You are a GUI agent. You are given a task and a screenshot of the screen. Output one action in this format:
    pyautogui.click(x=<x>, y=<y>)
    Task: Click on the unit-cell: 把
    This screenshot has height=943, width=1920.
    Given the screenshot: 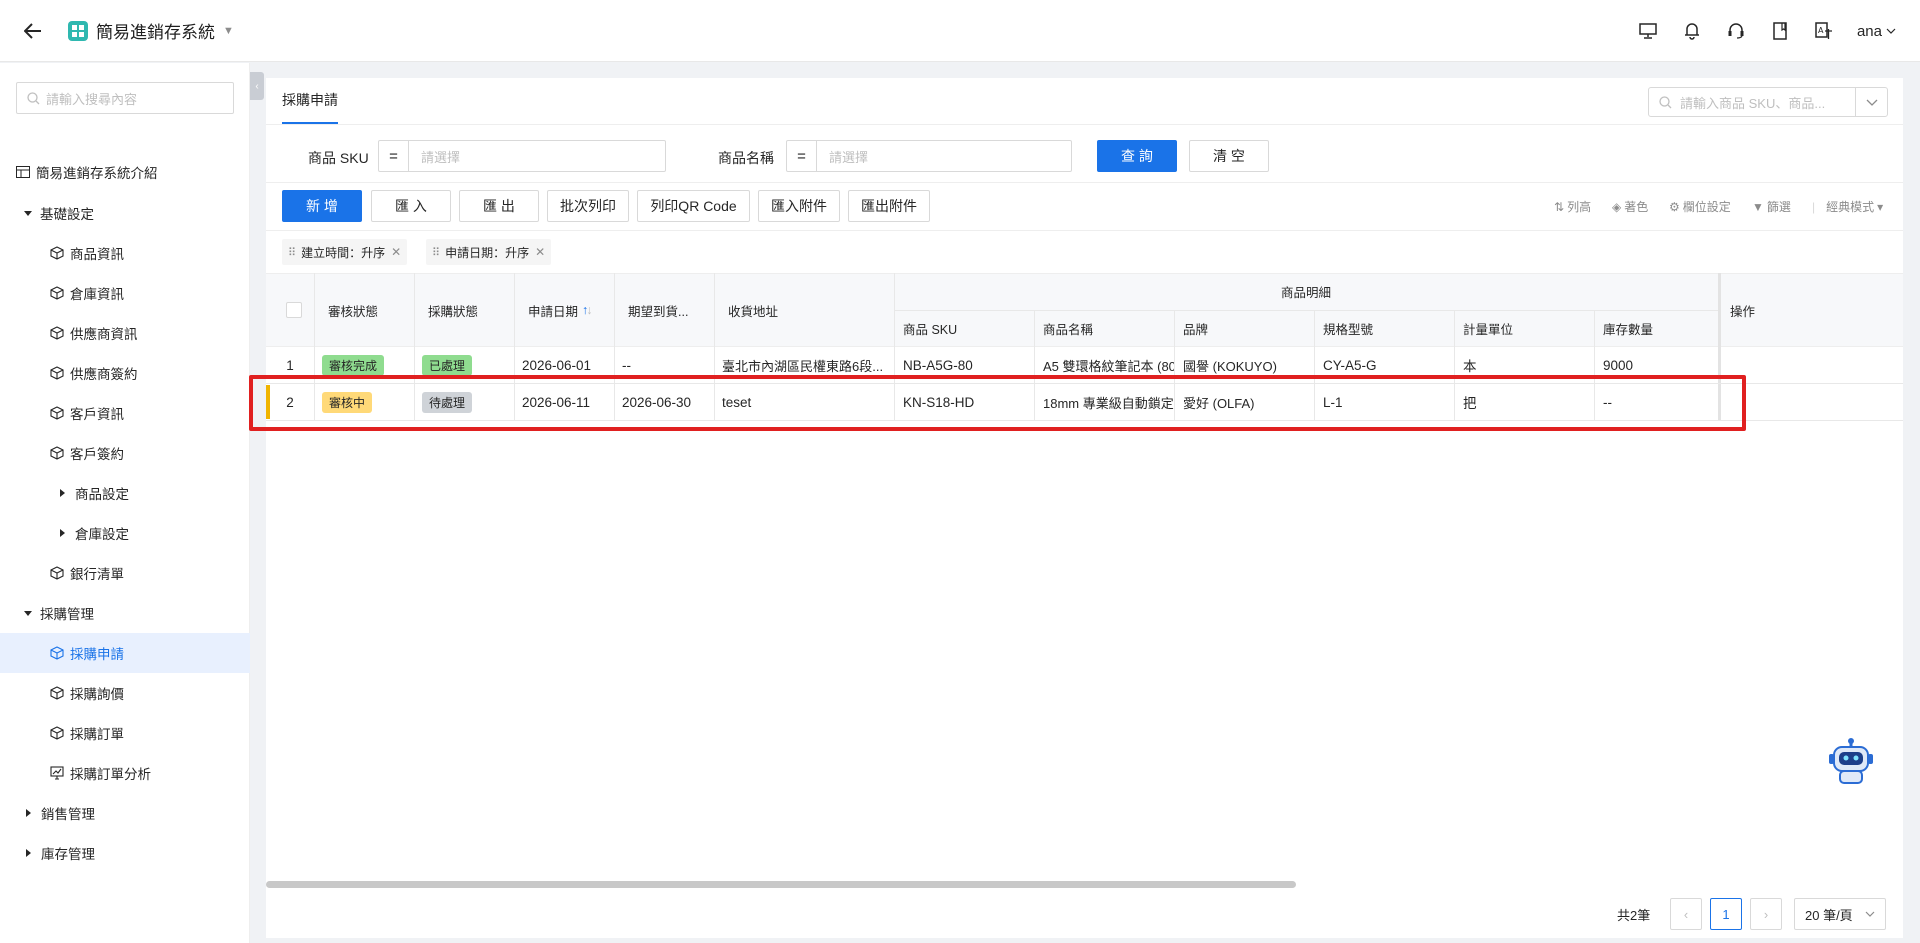 What is the action you would take?
    pyautogui.click(x=1470, y=402)
    